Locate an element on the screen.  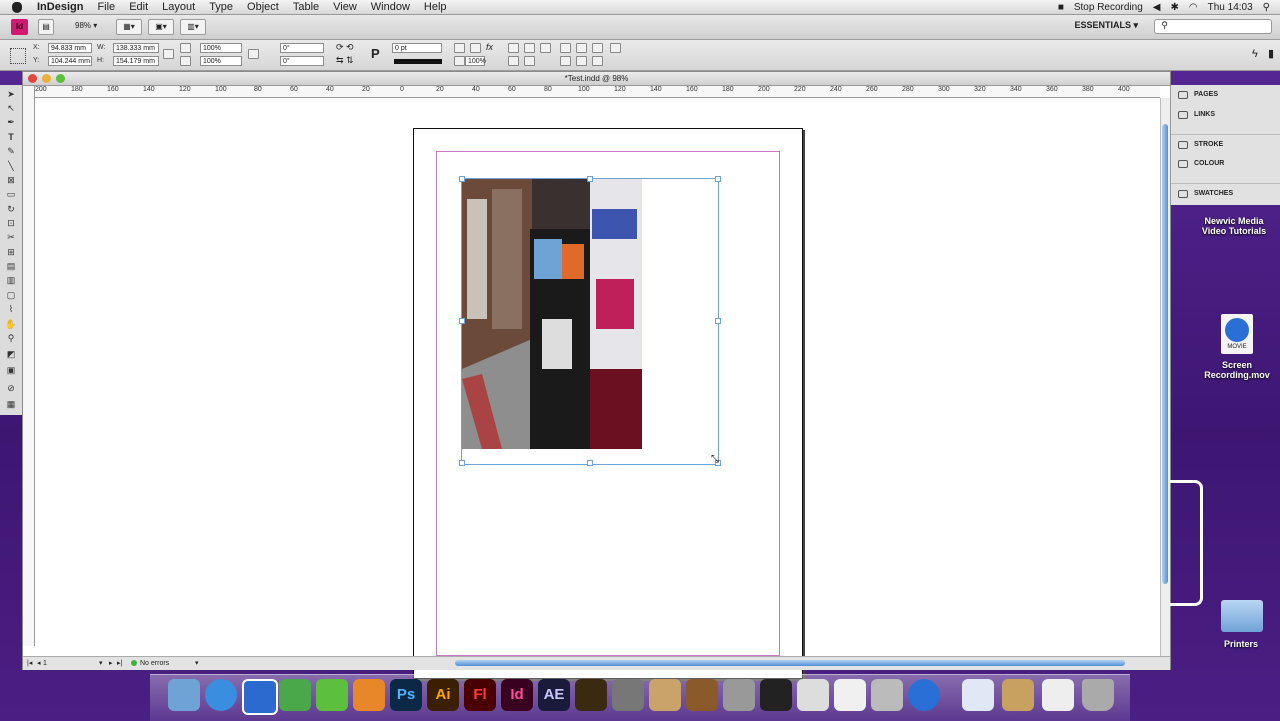
safari-icon is located at coordinates (221, 695).